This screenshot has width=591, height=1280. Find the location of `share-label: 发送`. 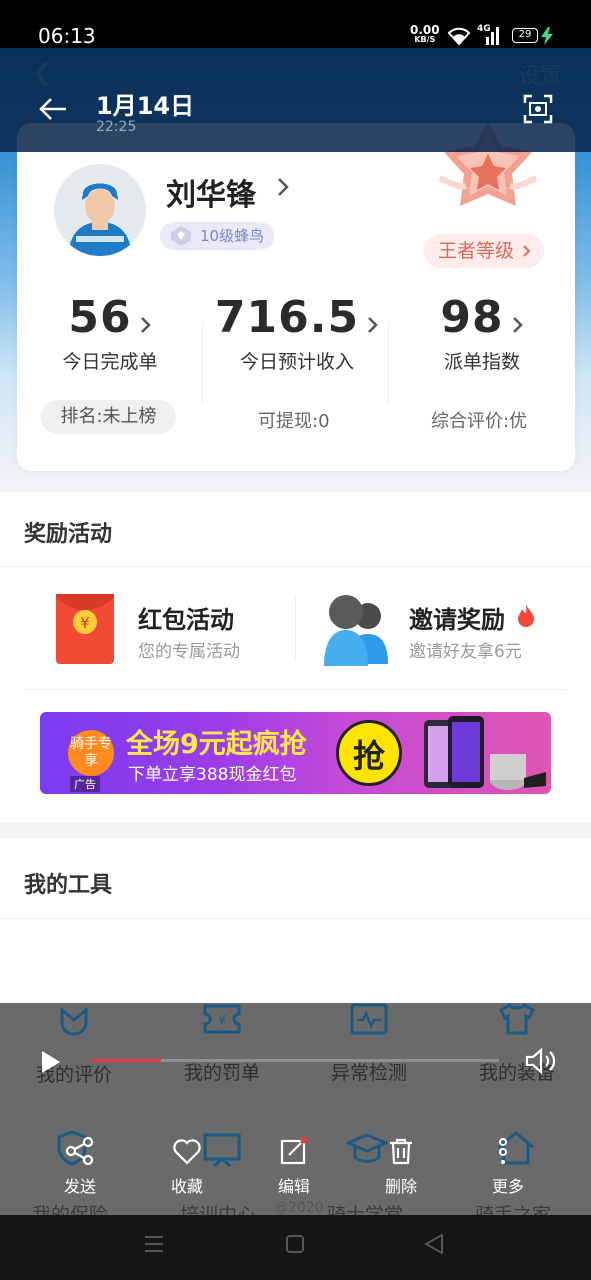

share-label: 发送 is located at coordinates (79, 1186).